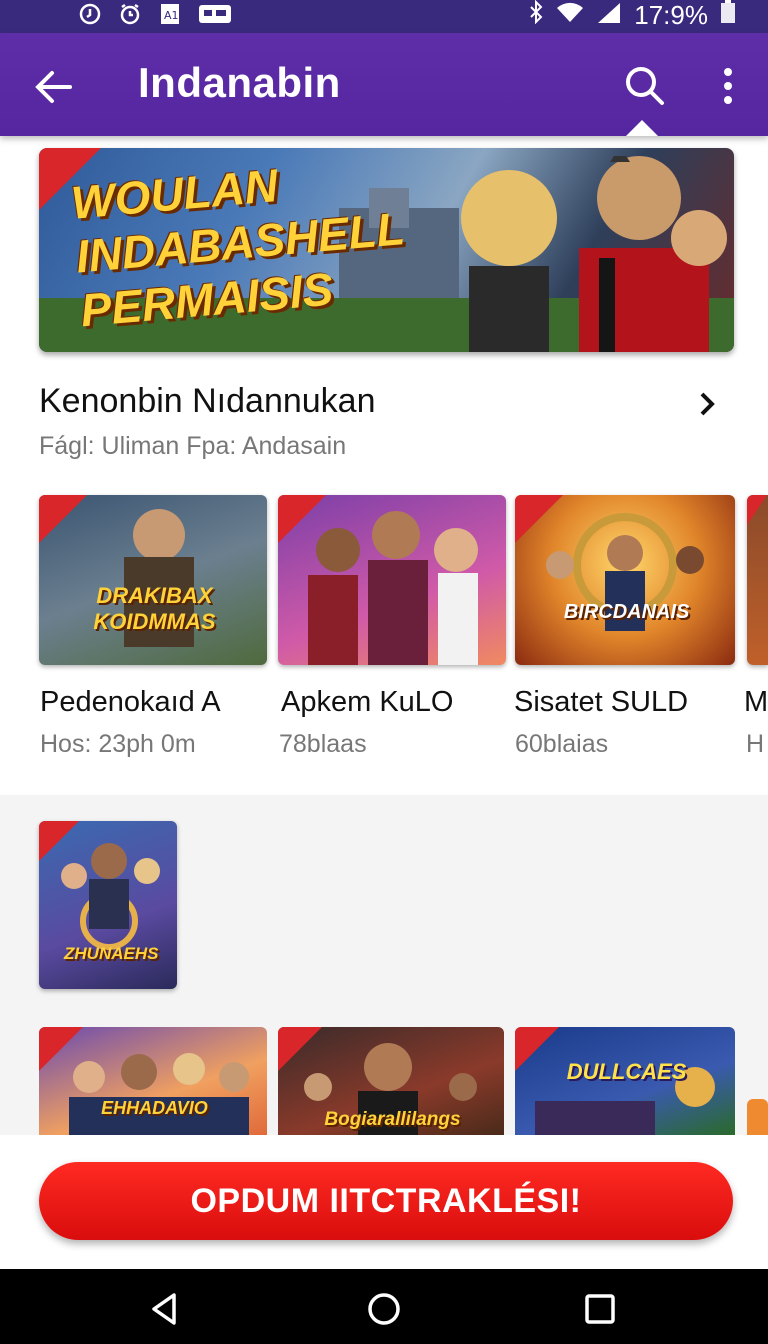 Image resolution: width=768 pixels, height=1344 pixels. Describe the element at coordinates (562, 744) in the screenshot. I see `game-subtitle: 60blaias` at that location.